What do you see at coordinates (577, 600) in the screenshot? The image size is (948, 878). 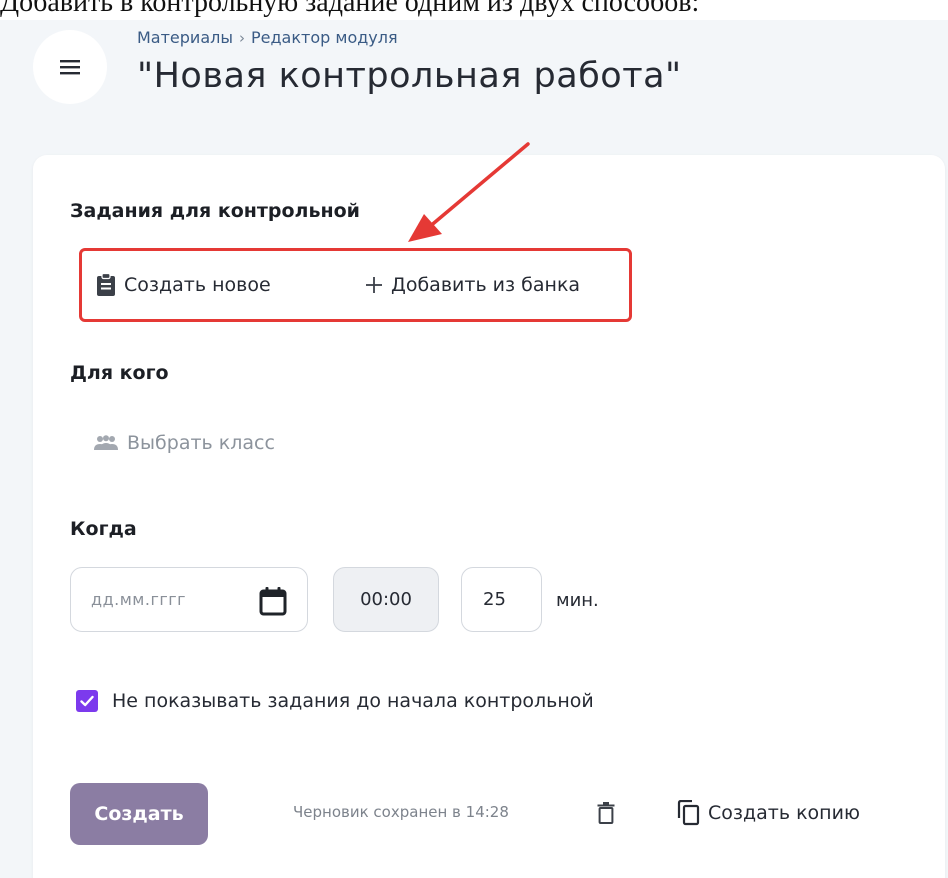 I see `duration-unit-label: мин.` at bounding box center [577, 600].